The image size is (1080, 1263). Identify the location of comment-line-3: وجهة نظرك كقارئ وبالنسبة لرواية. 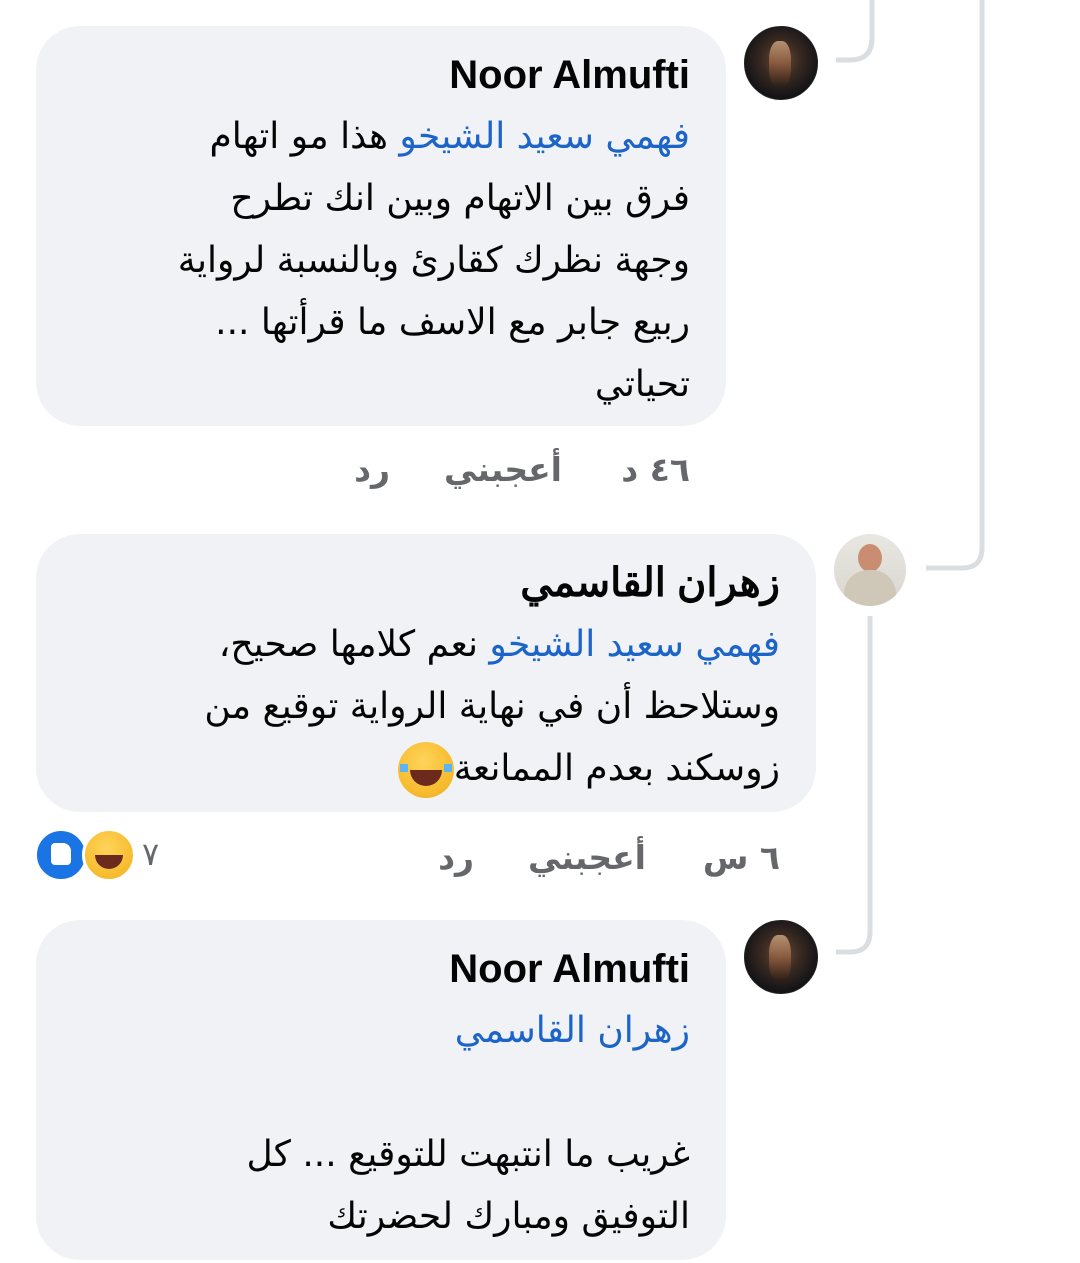
(433, 260).